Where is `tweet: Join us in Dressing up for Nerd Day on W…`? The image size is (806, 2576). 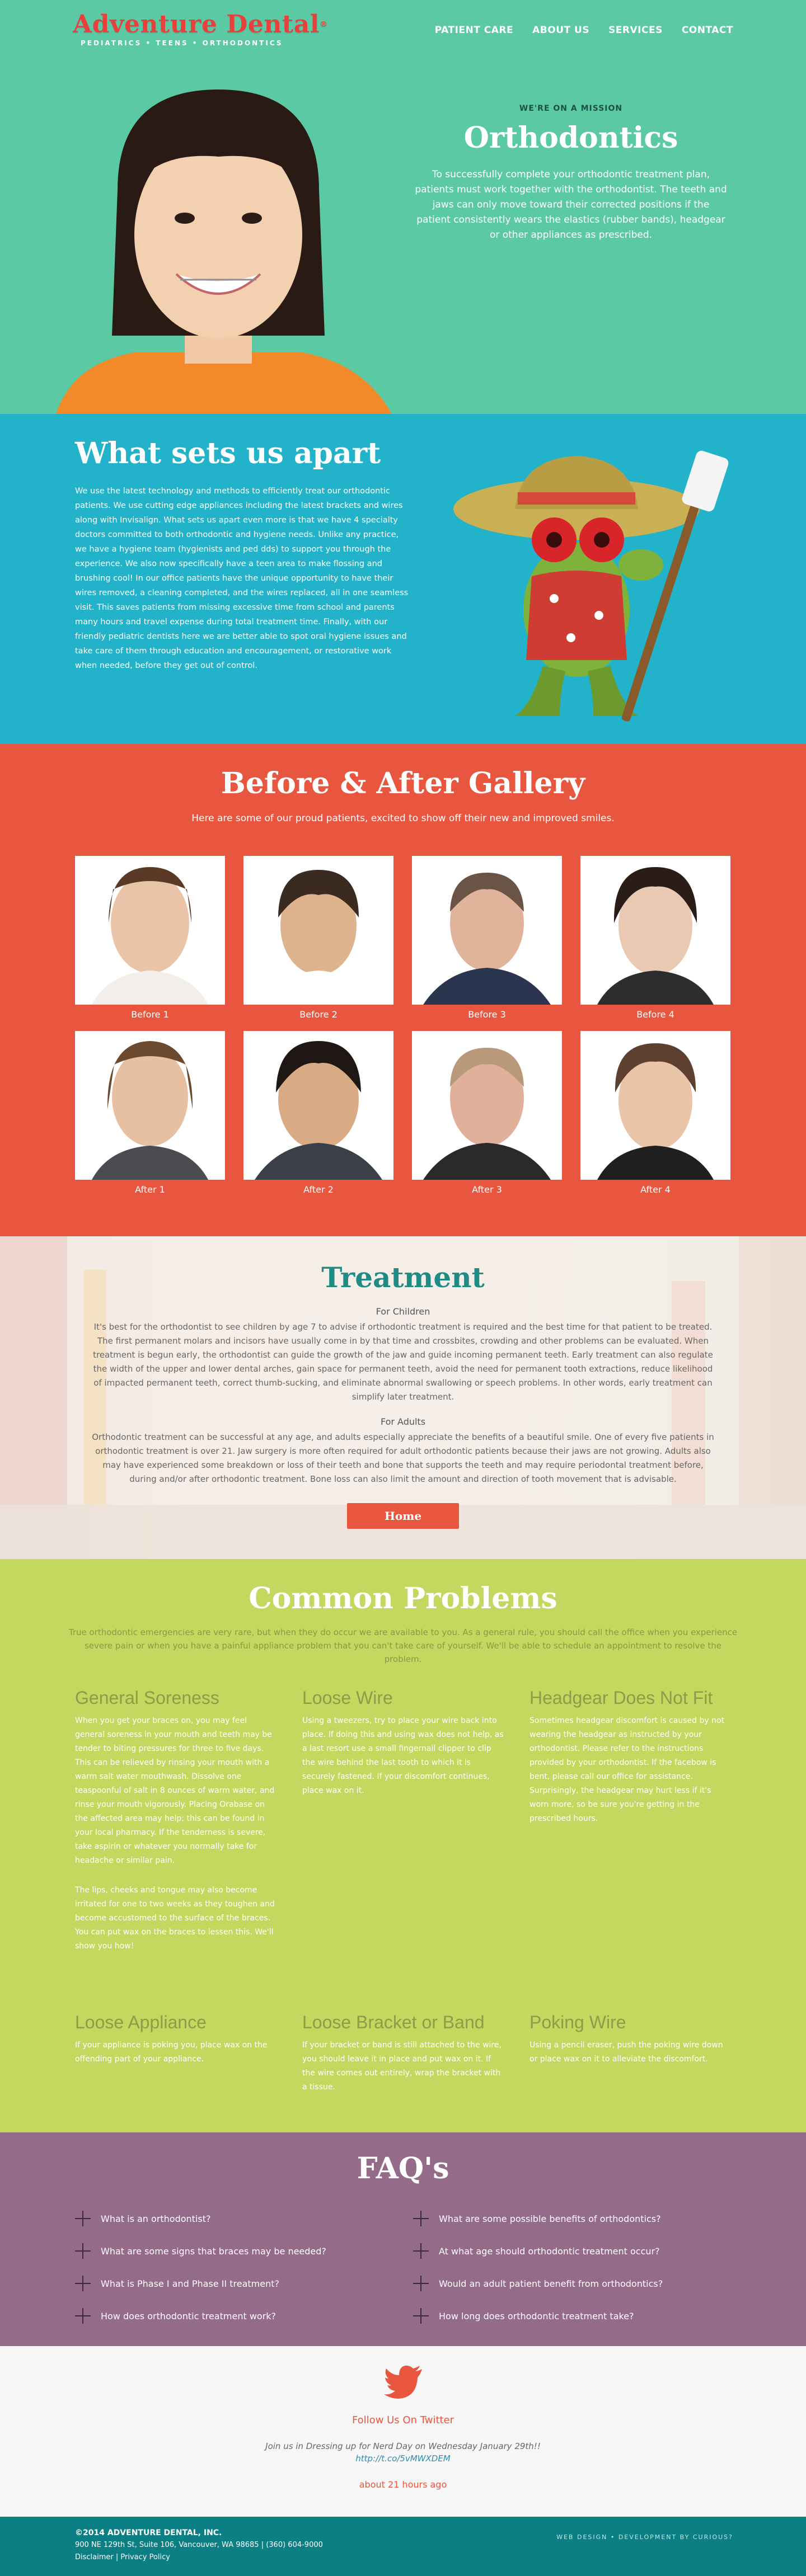 tweet: Join us in Dressing up for Nerd Day on W… is located at coordinates (403, 2452).